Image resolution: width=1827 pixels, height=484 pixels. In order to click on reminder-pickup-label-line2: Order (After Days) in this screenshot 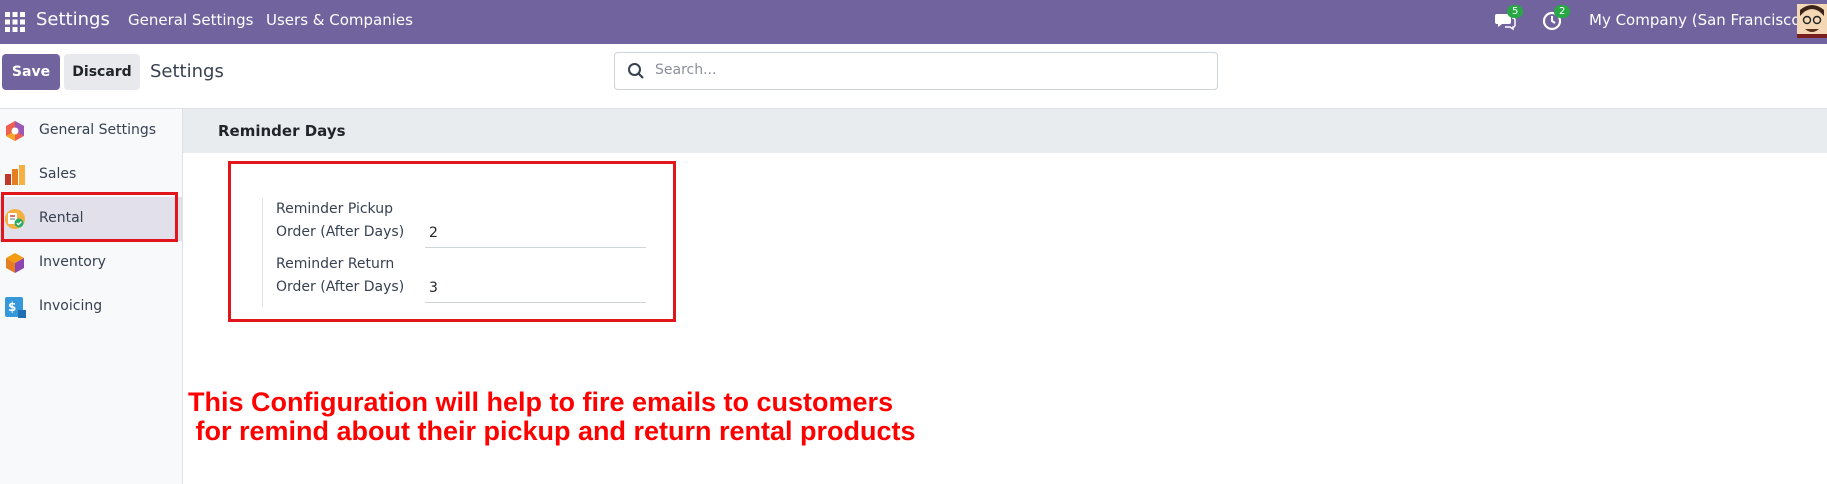, I will do `click(340, 232)`.